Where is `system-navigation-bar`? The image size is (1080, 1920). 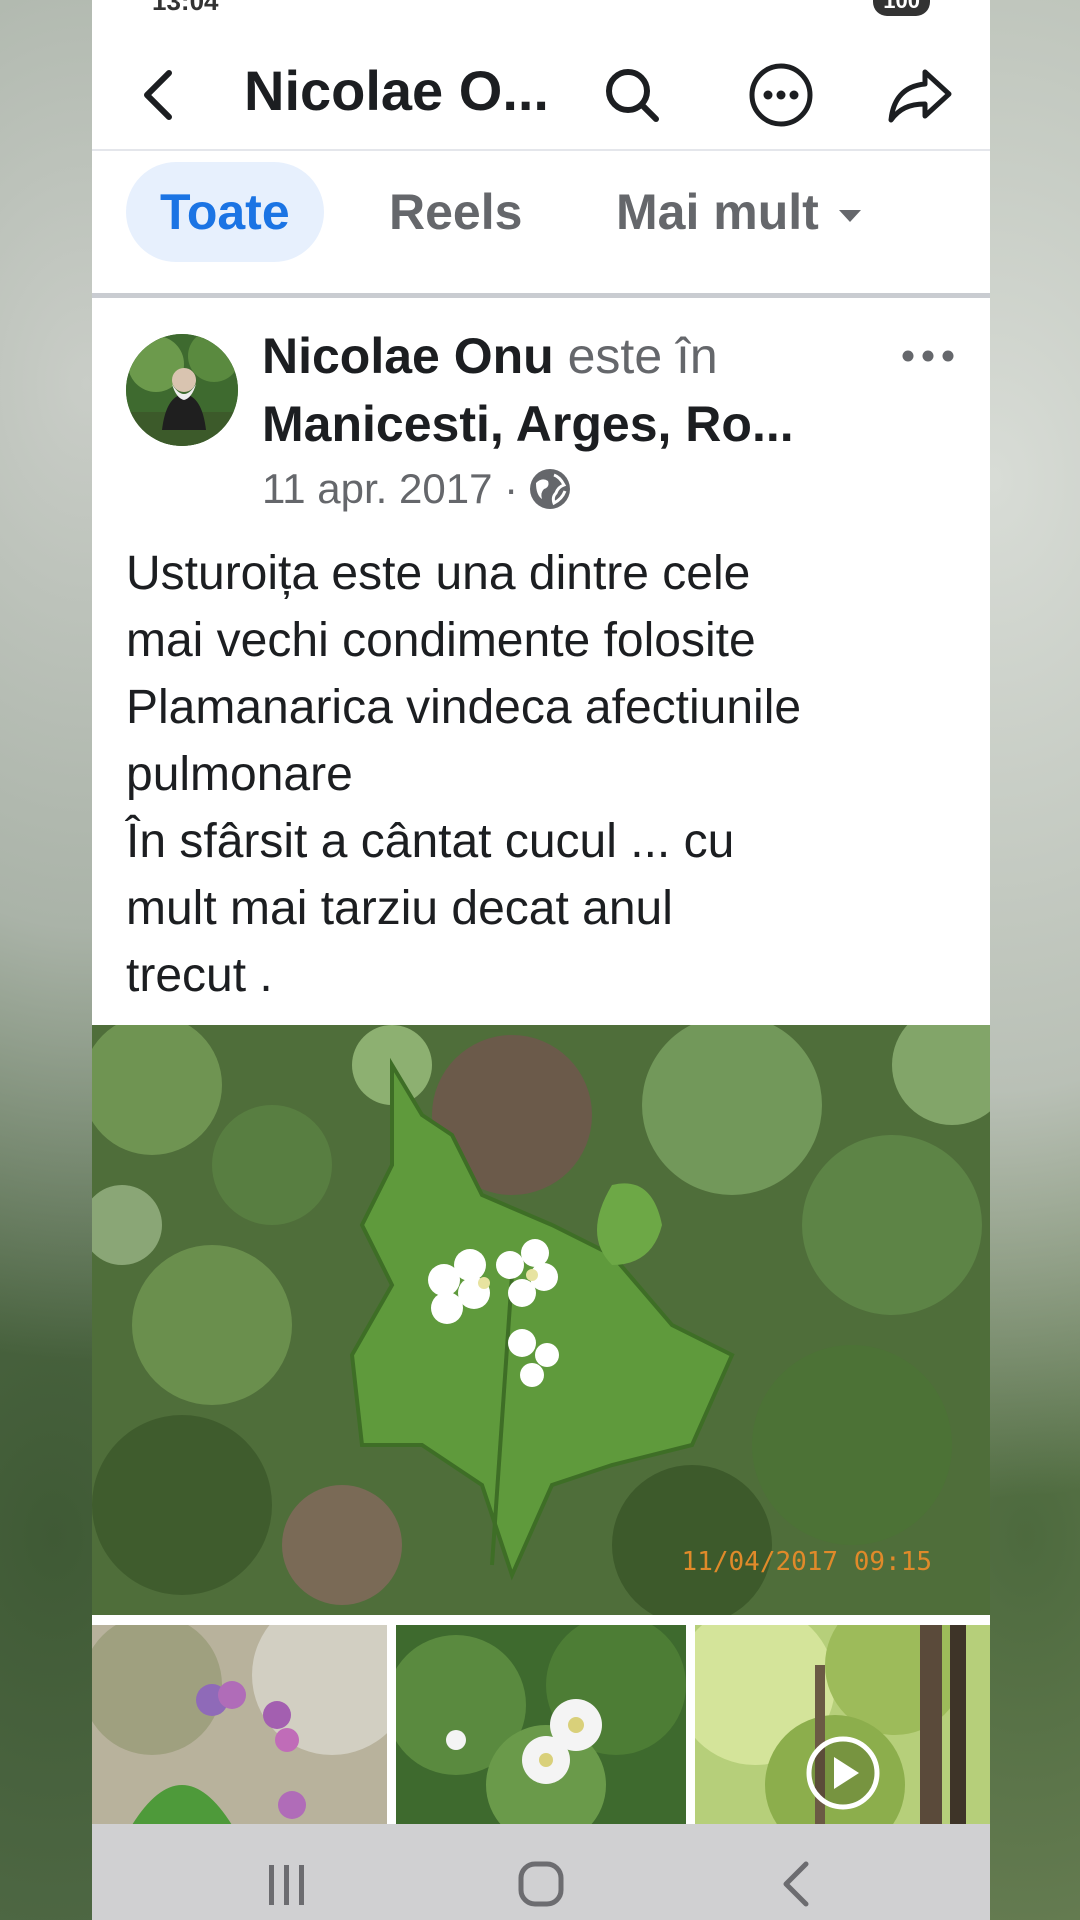 system-navigation-bar is located at coordinates (541, 1872).